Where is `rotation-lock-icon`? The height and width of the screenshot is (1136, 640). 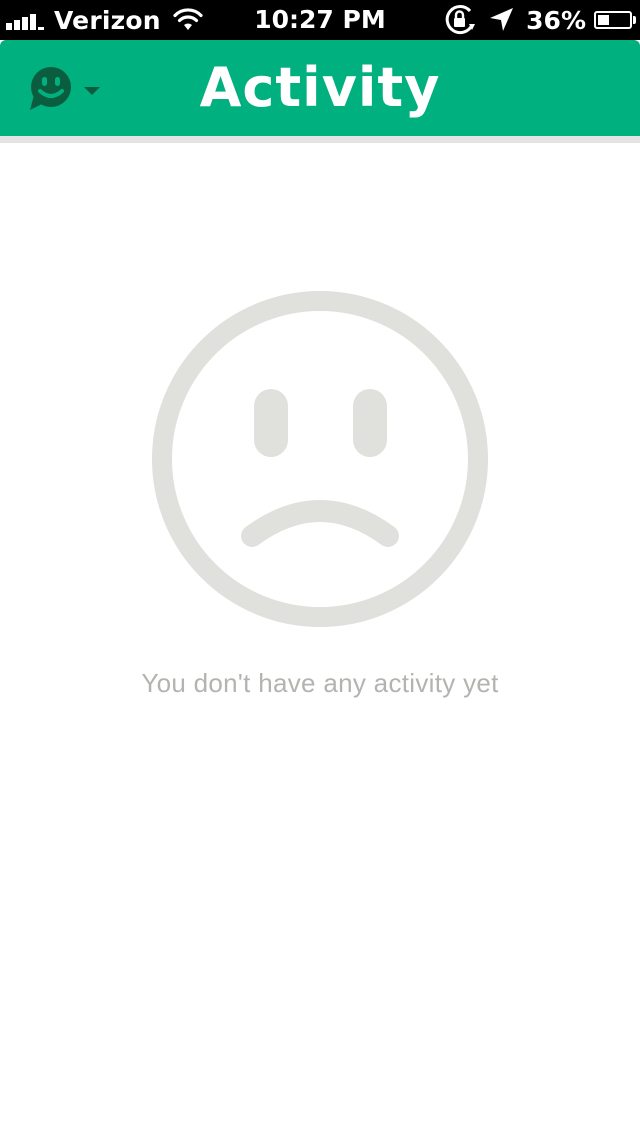
rotation-lock-icon is located at coordinates (460, 20).